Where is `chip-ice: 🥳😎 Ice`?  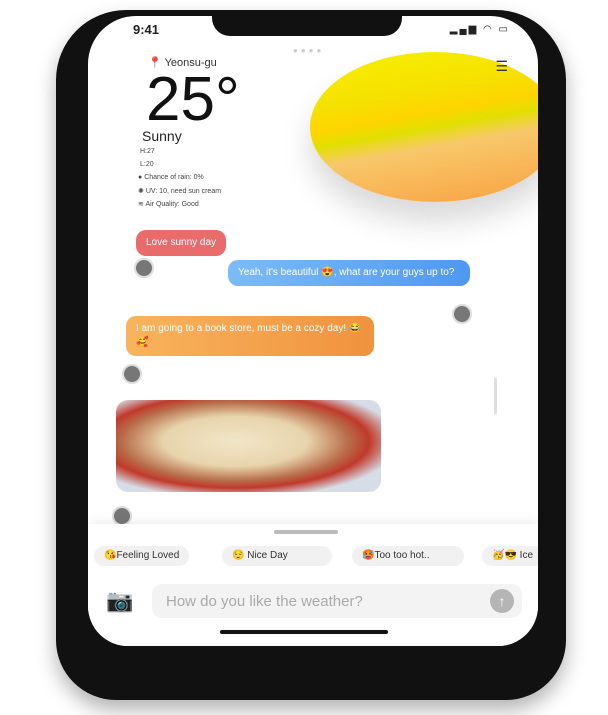 chip-ice: 🥳😎 Ice is located at coordinates (510, 556).